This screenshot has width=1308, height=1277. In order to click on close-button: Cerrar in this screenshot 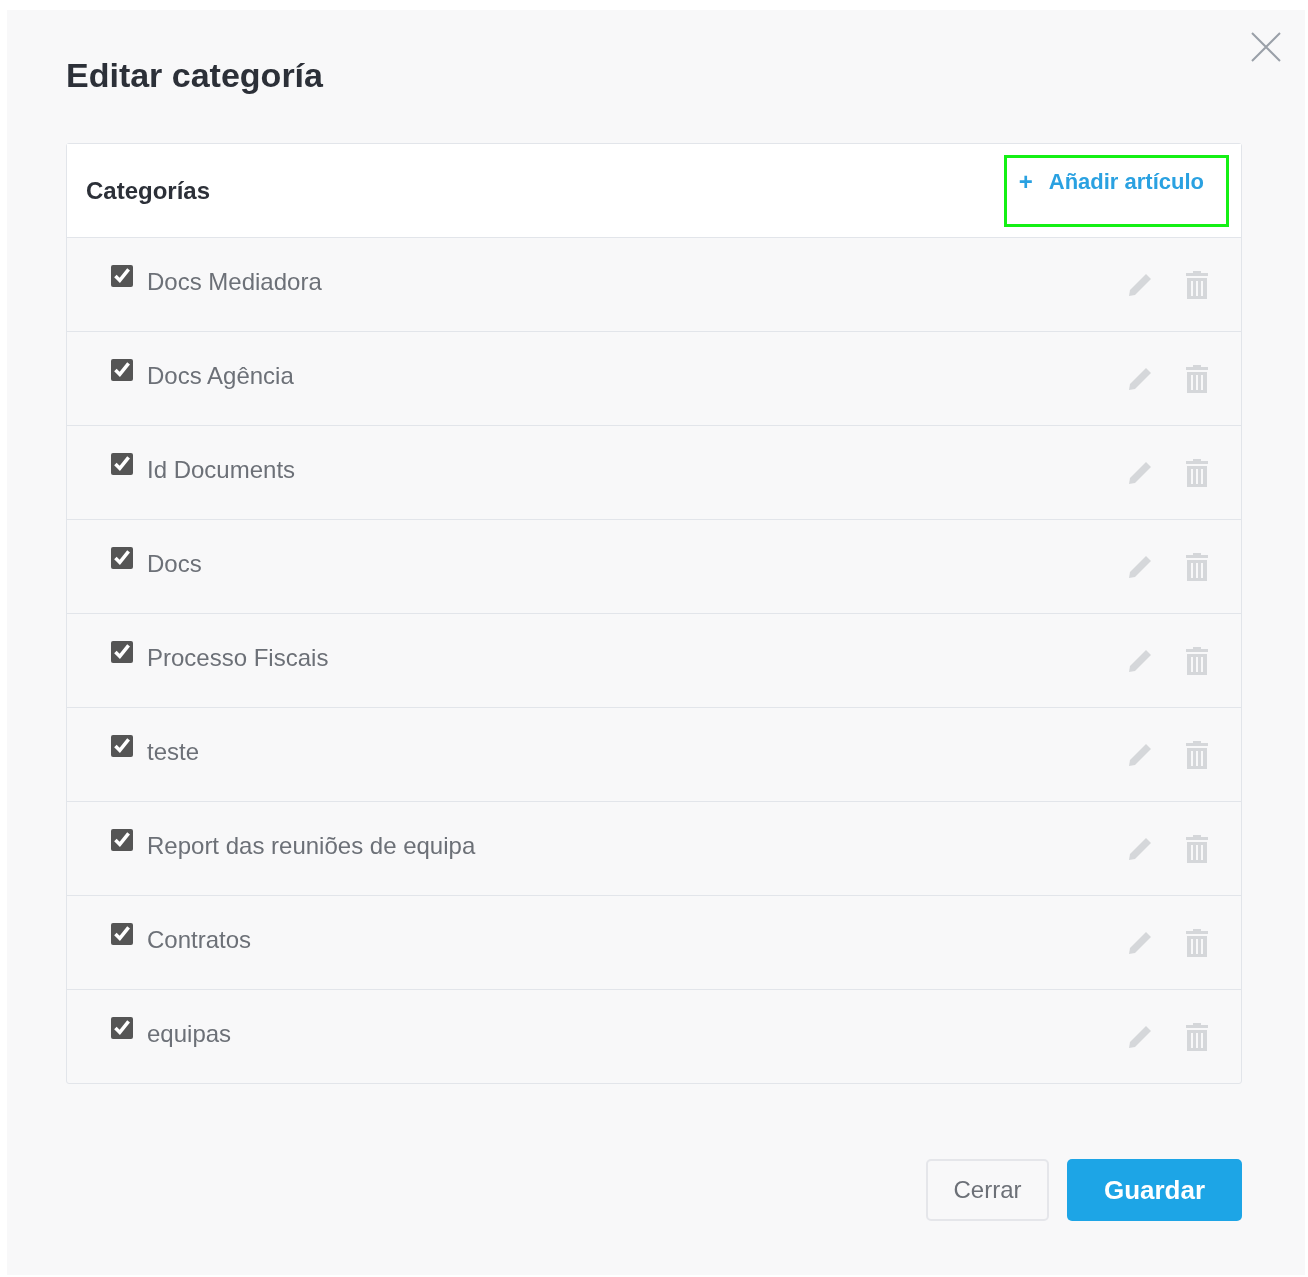, I will do `click(987, 1190)`.